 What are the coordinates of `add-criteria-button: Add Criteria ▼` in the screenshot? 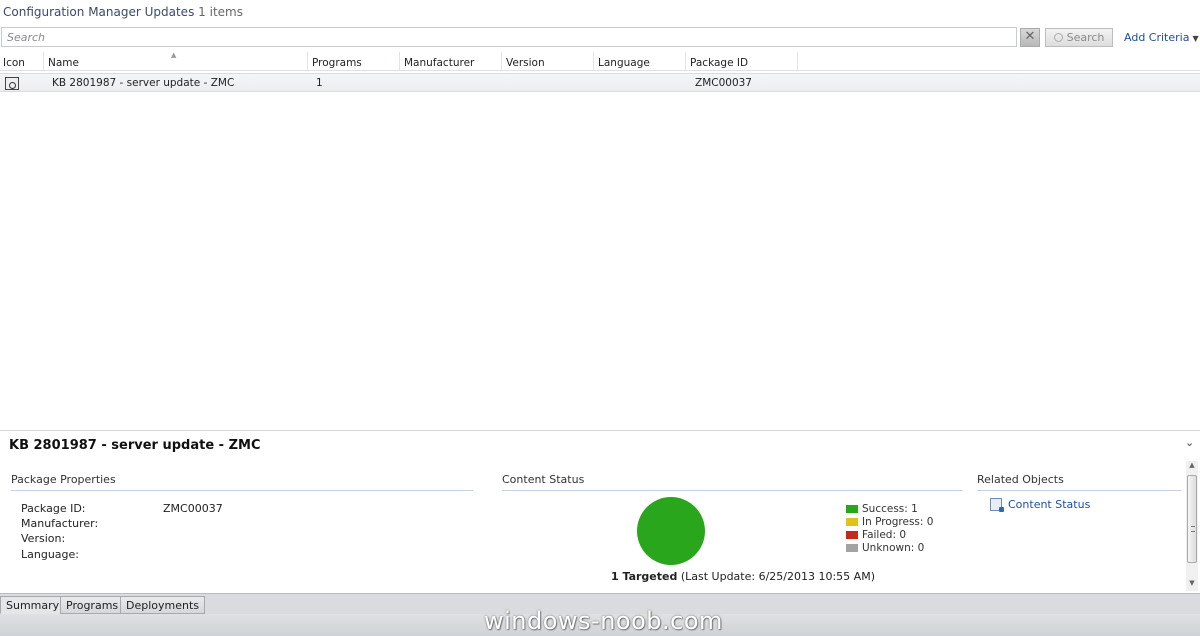 It's located at (1161, 37).